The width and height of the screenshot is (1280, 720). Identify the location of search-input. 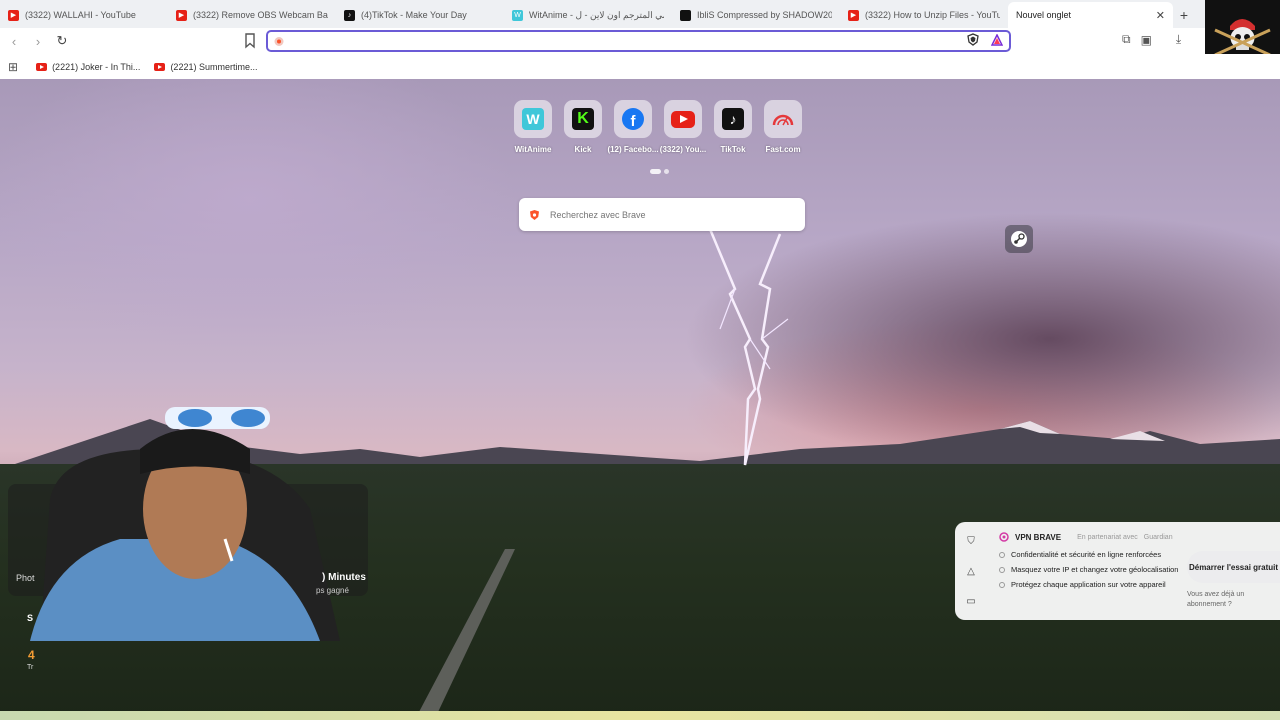
(677, 214).